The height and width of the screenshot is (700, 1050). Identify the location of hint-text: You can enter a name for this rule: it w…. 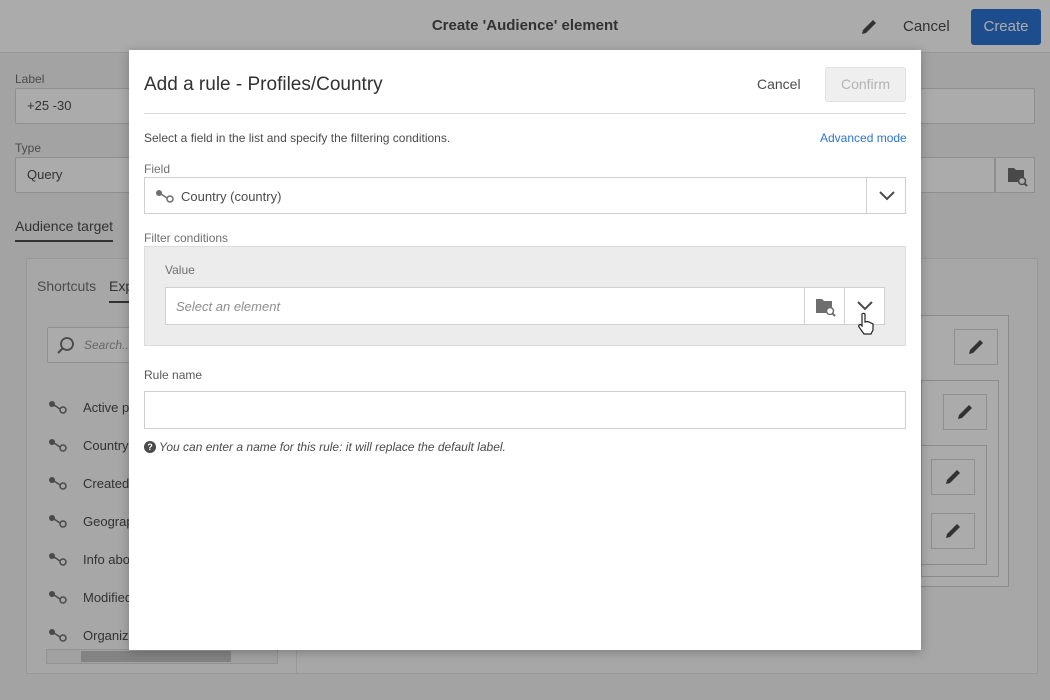
(332, 447).